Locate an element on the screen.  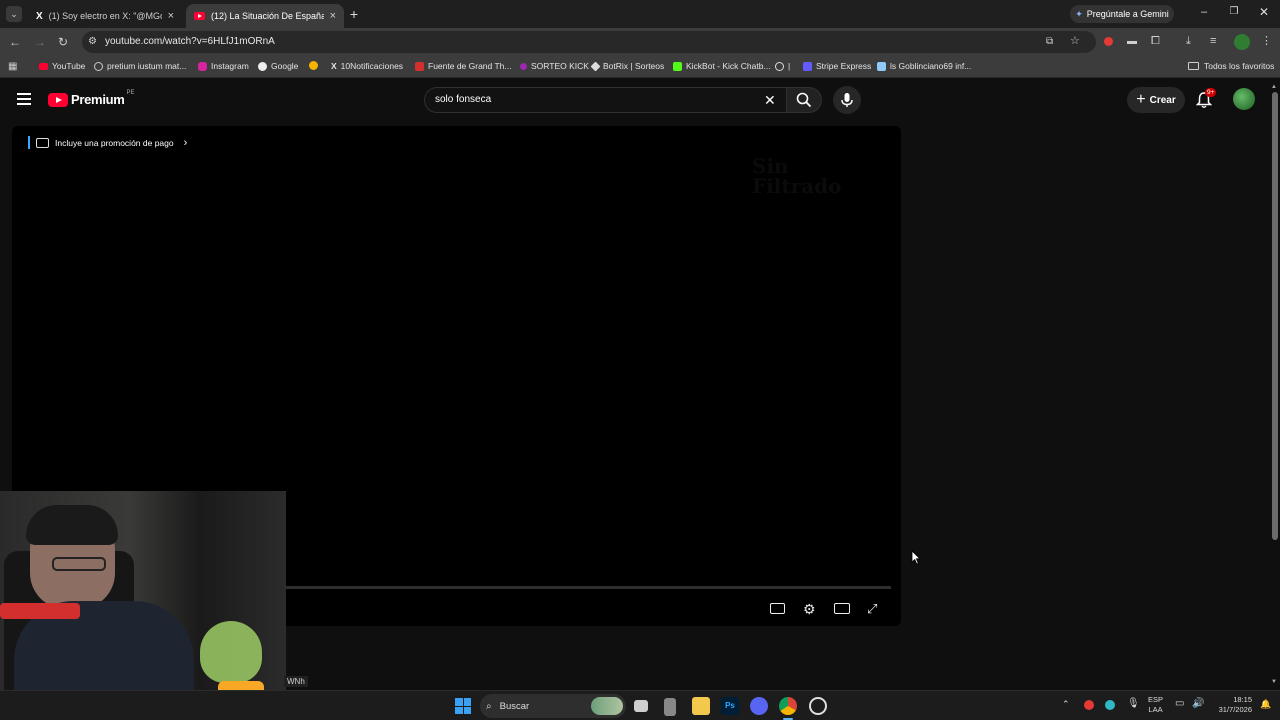
scrollbar-thumb is located at coordinates (1275, 316).